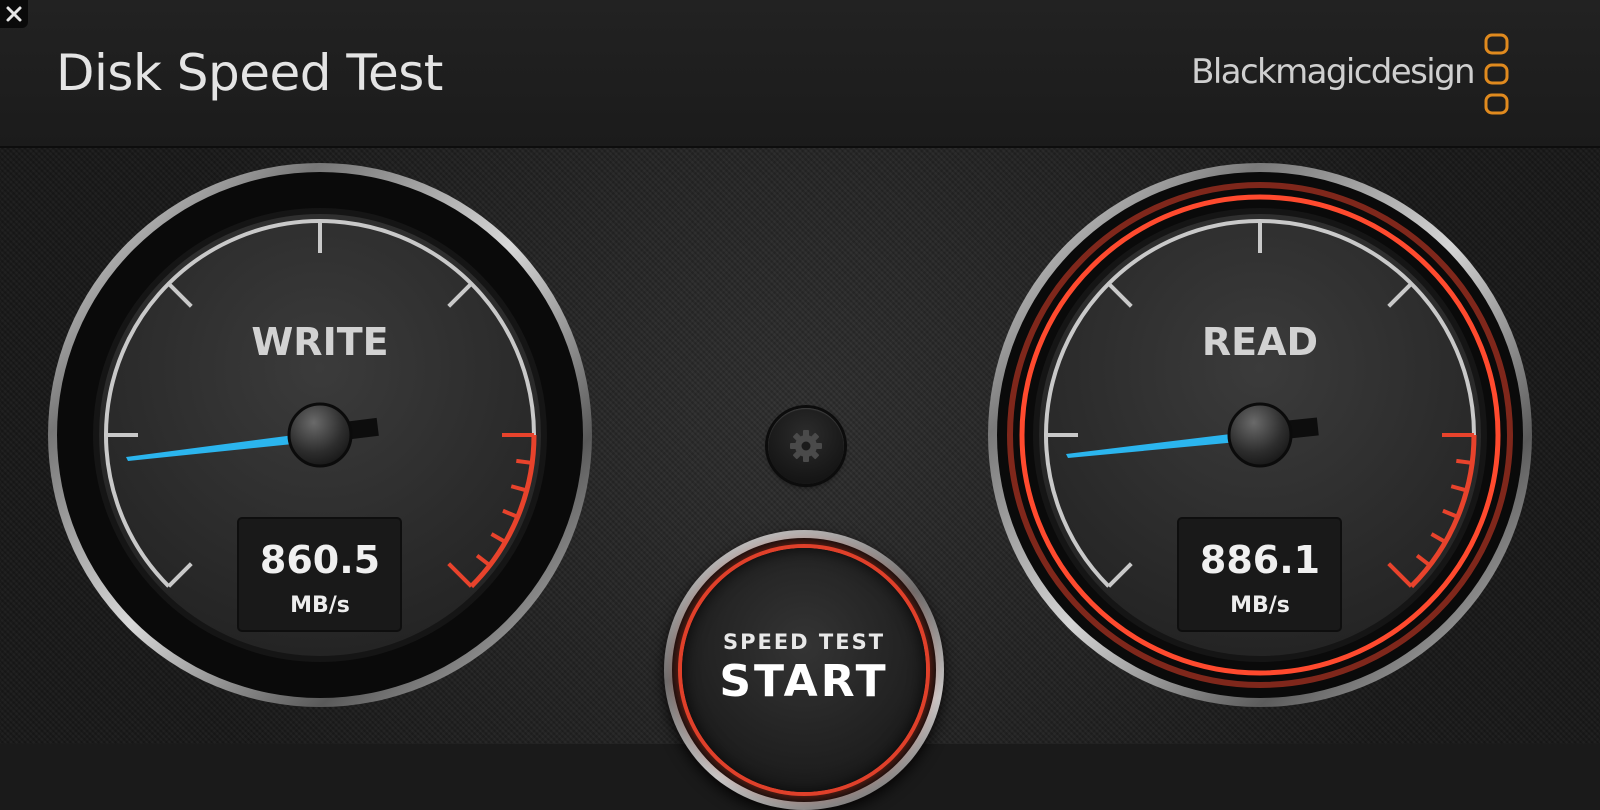 The width and height of the screenshot is (1600, 810). I want to click on close-button, so click(14, 14).